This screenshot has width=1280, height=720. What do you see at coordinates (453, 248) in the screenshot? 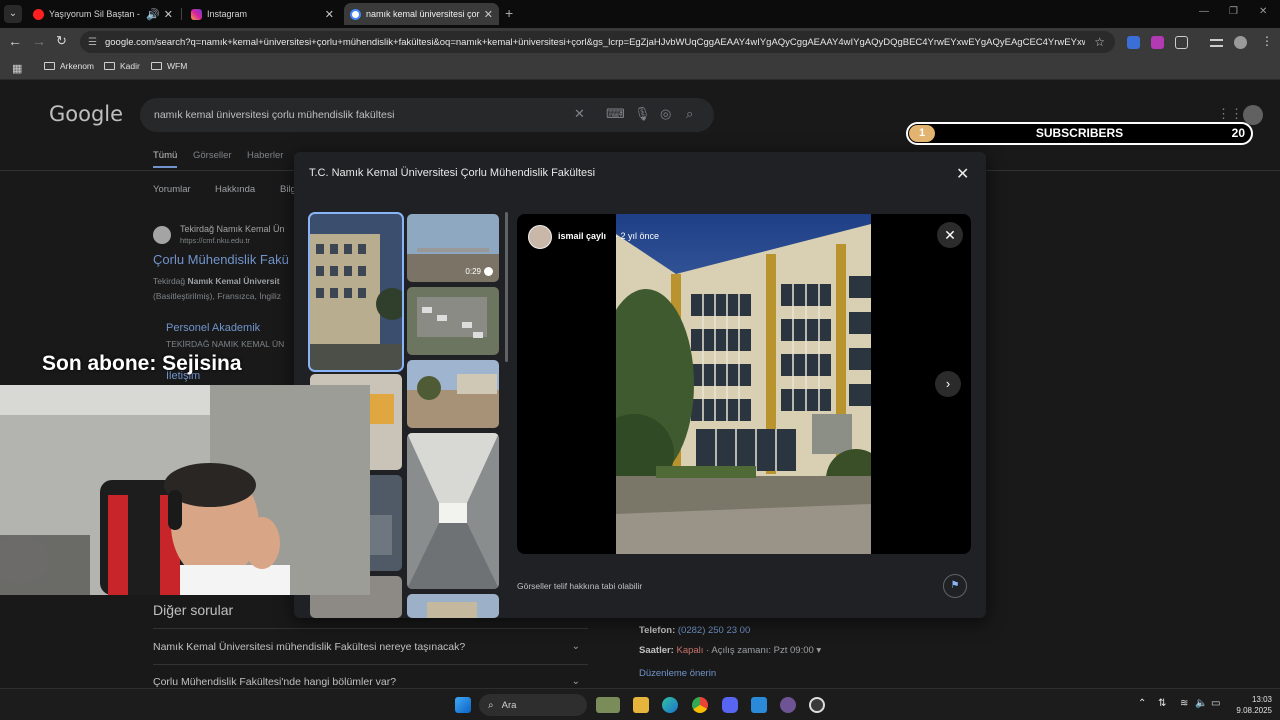
I see `thumbnail-video: 0:29` at bounding box center [453, 248].